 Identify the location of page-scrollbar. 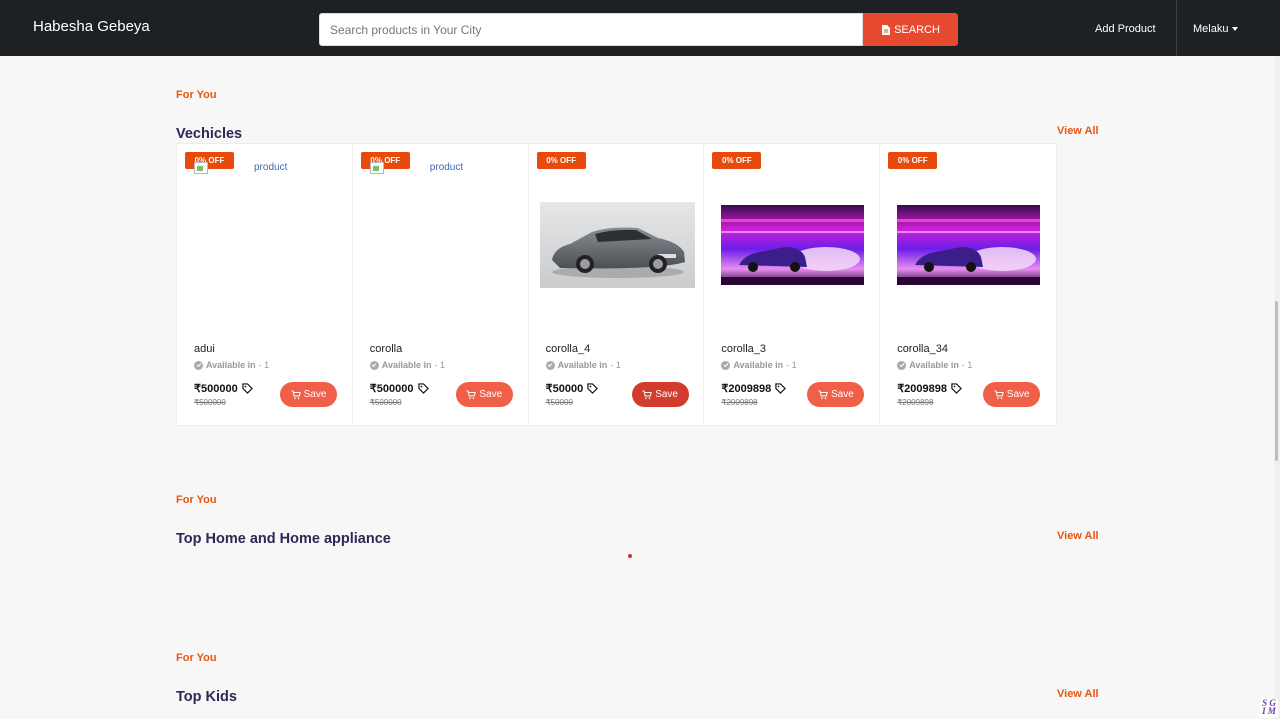
(1277, 387).